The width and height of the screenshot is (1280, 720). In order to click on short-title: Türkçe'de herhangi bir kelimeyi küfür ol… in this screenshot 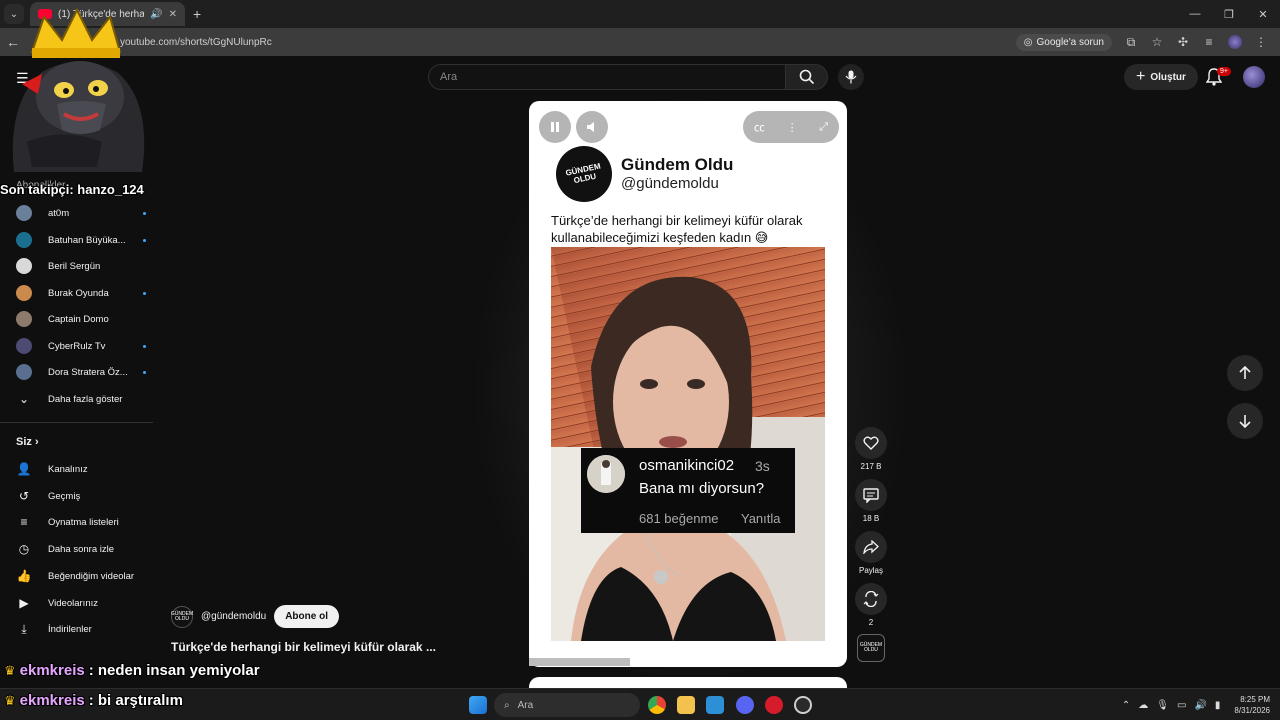, I will do `click(303, 647)`.